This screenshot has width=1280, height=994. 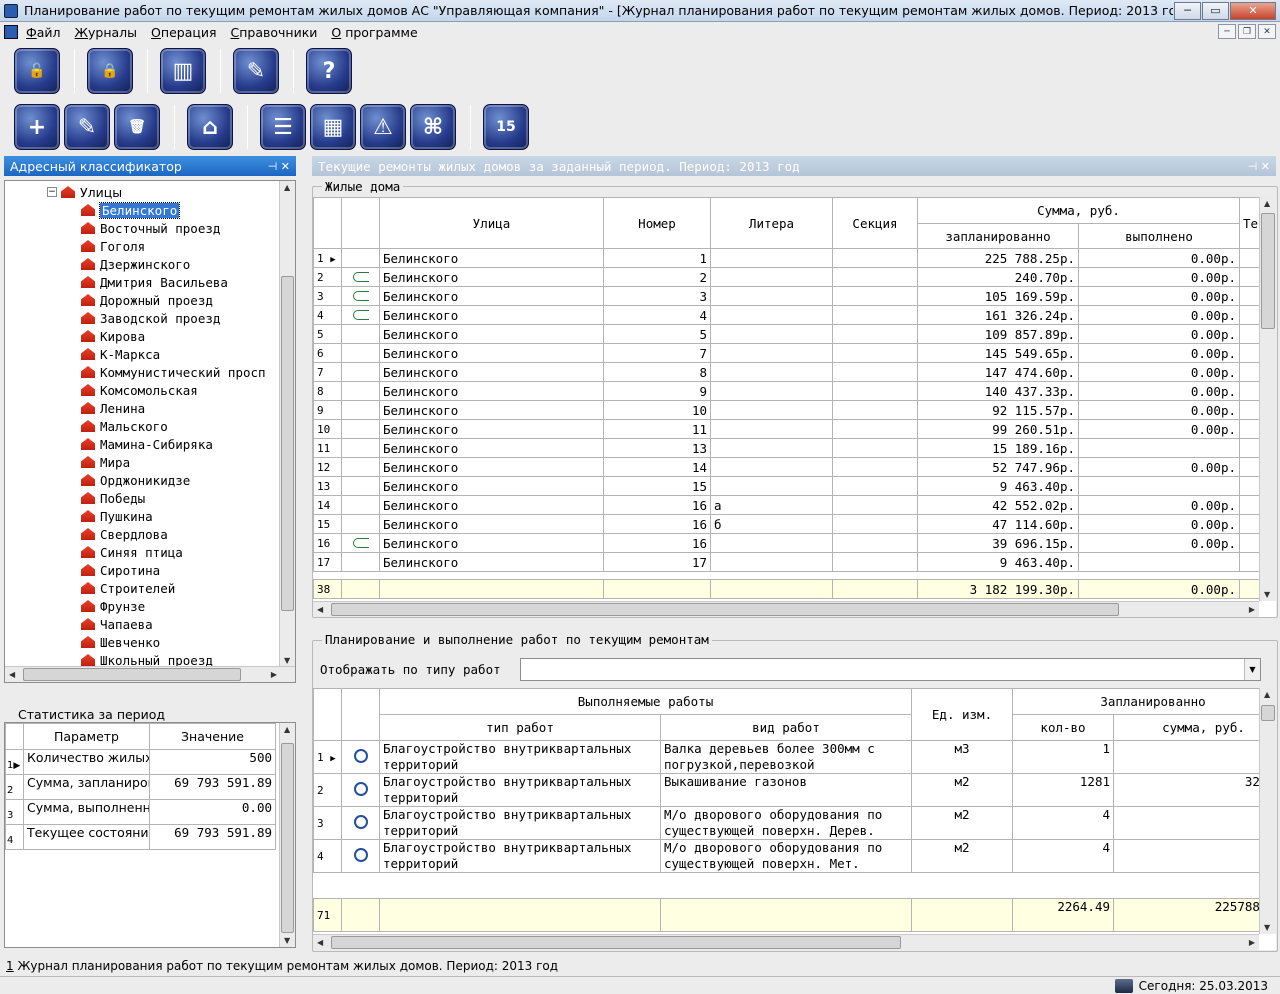 I want to click on tree-root-streets: − Улицы, so click(x=84, y=192).